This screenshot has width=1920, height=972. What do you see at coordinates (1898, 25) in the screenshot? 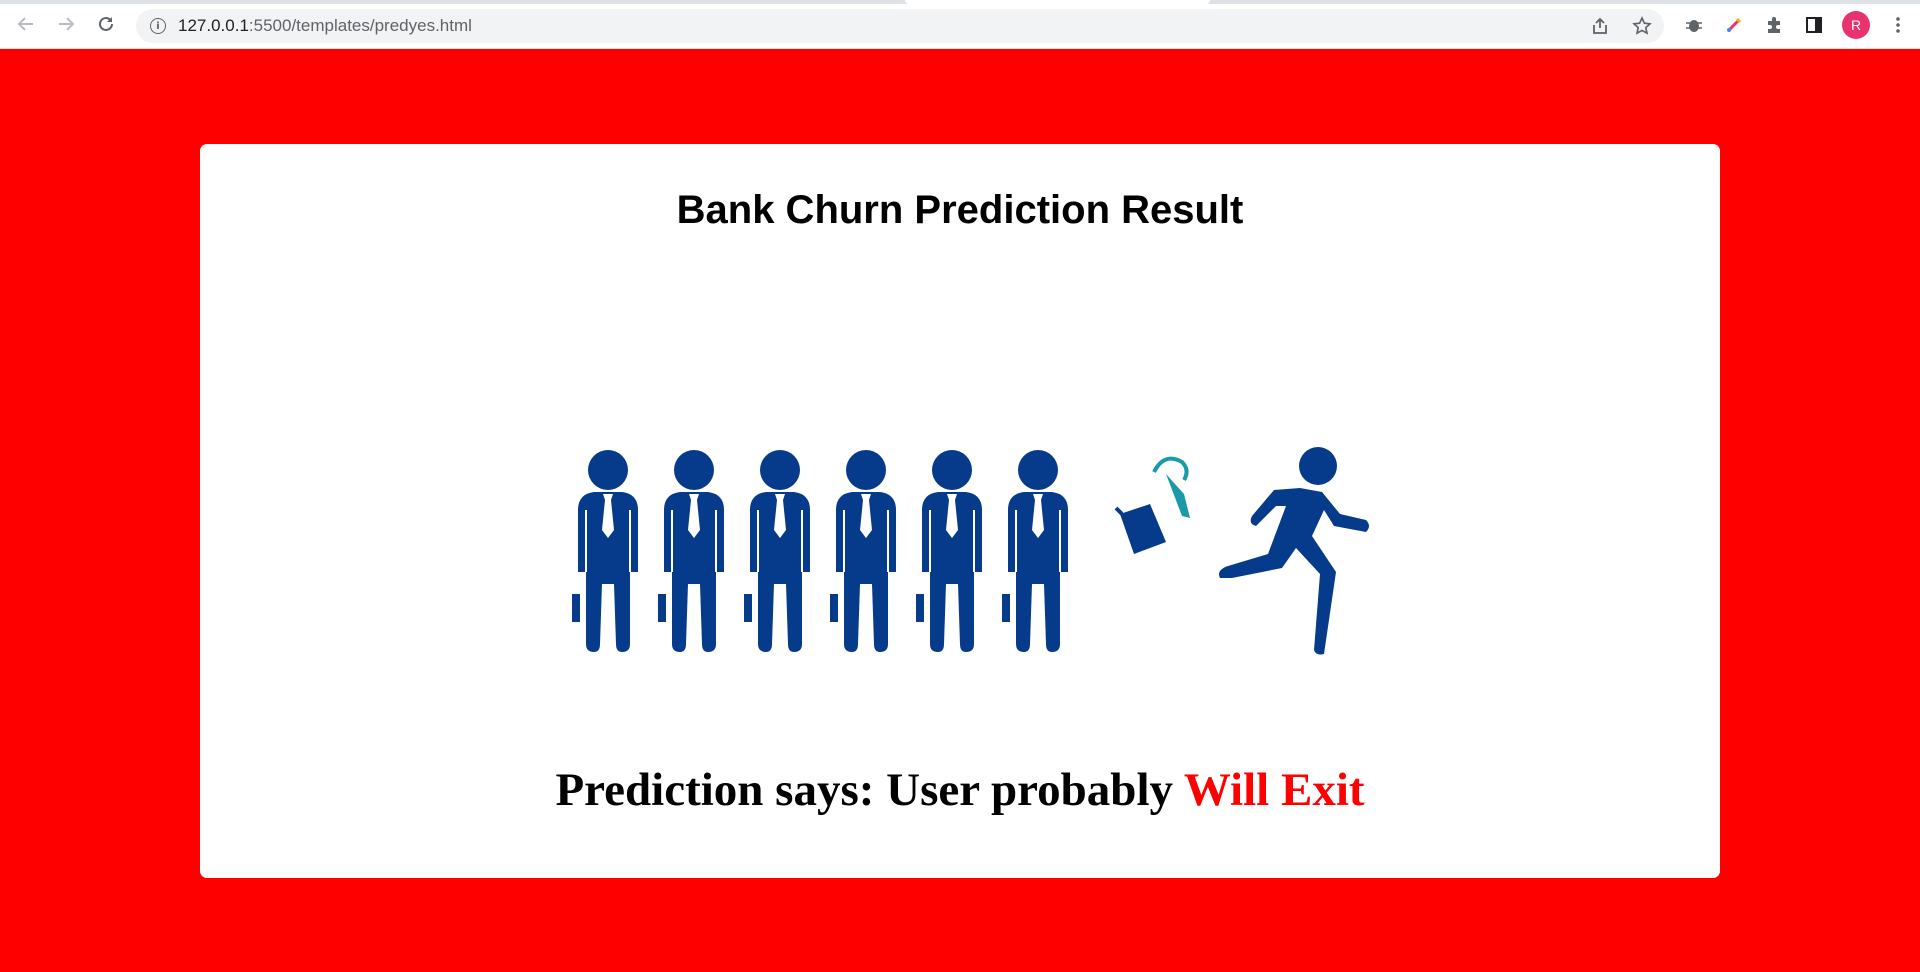
I see `more-menu-icon` at bounding box center [1898, 25].